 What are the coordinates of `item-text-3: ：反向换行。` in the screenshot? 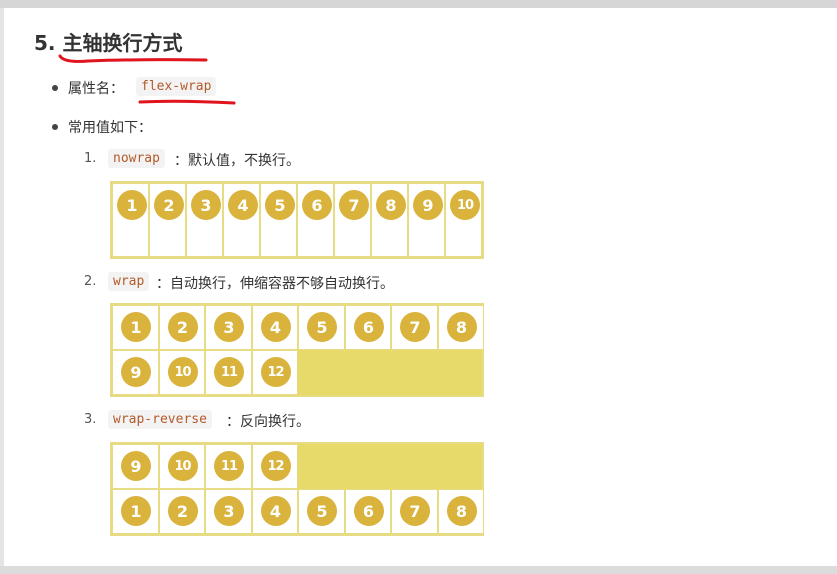 It's located at (268, 422).